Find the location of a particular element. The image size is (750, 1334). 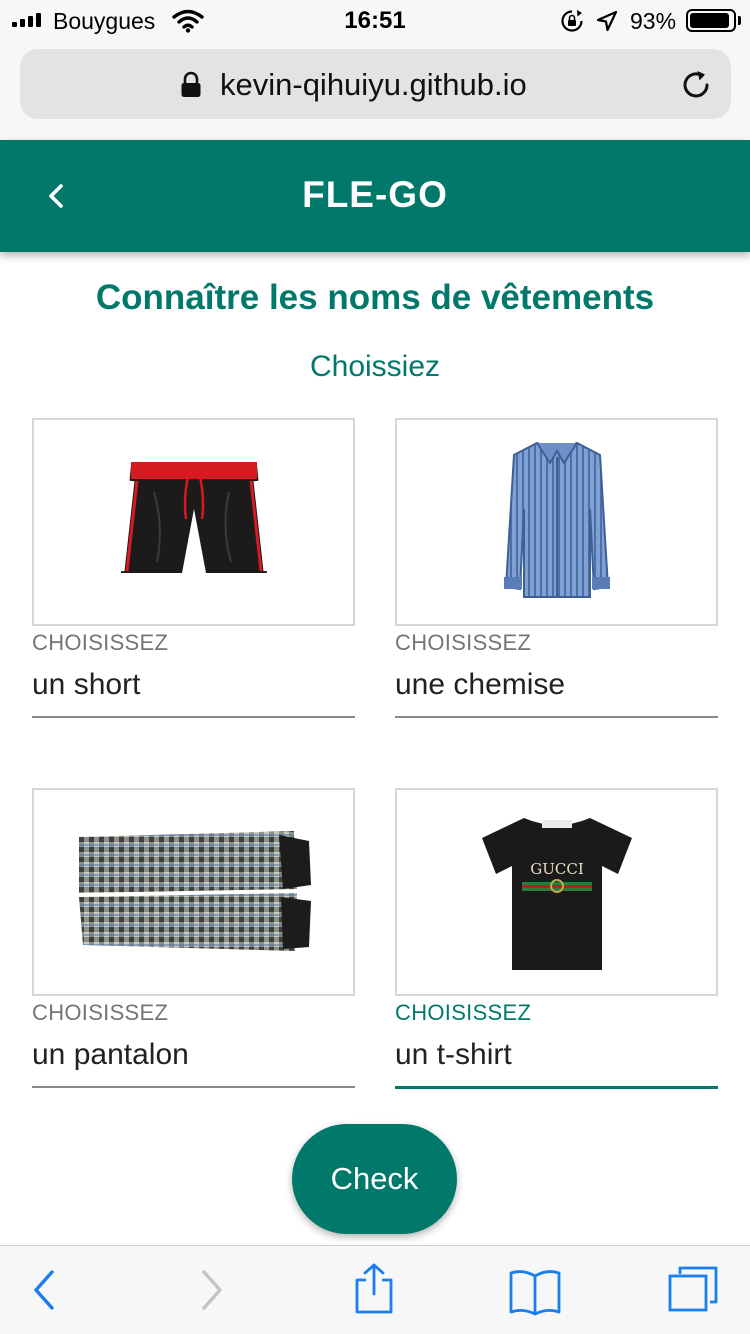

lock-icon is located at coordinates (191, 84).